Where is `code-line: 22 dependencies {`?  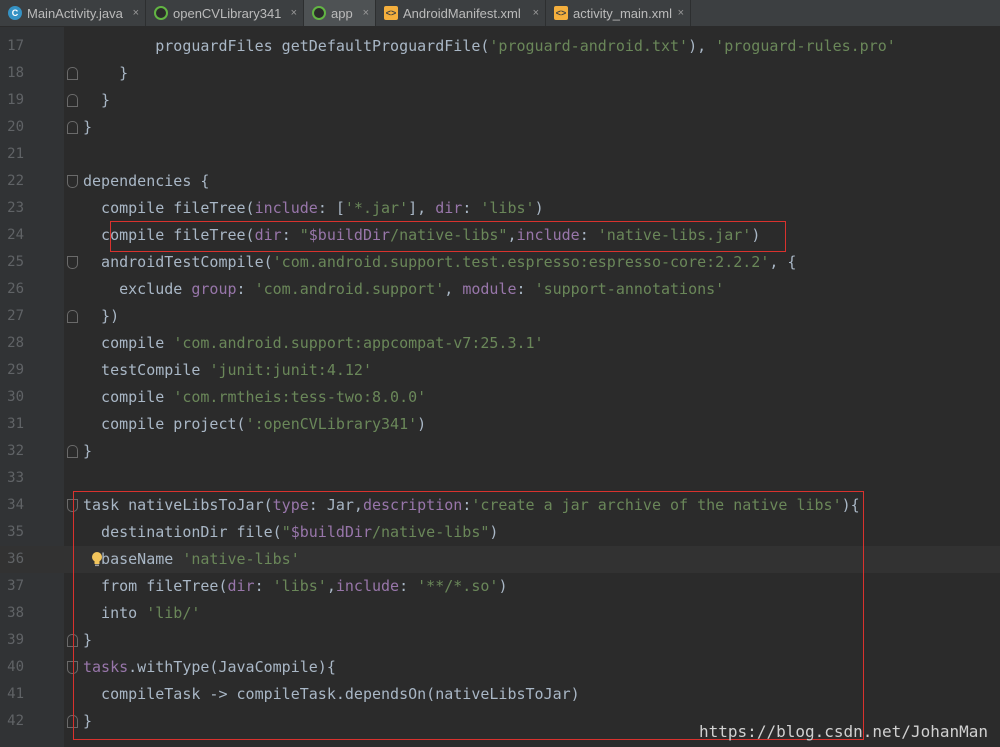 code-line: 22 dependencies { is located at coordinates (500, 181).